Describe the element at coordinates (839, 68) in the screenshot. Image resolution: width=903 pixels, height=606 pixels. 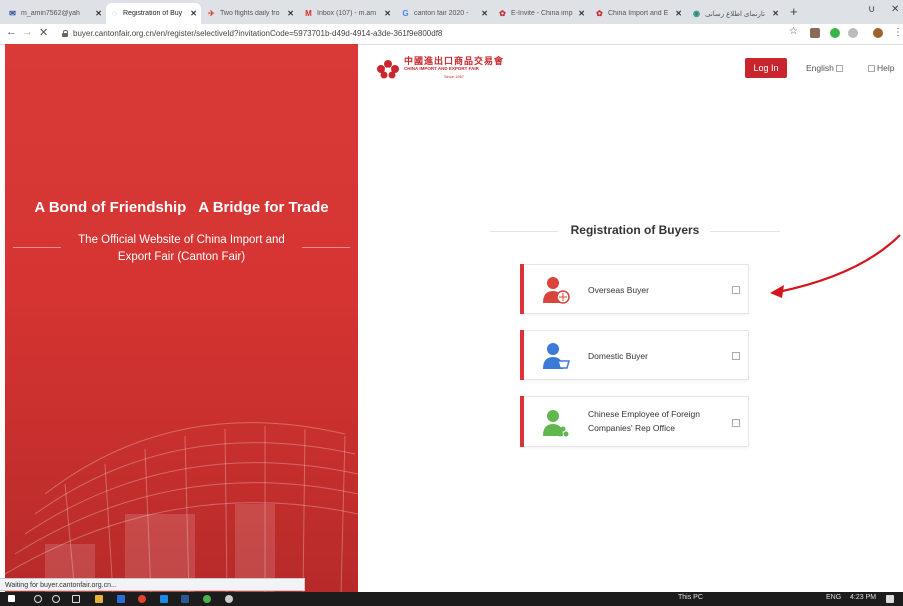
I see `chevron-down-icon` at that location.